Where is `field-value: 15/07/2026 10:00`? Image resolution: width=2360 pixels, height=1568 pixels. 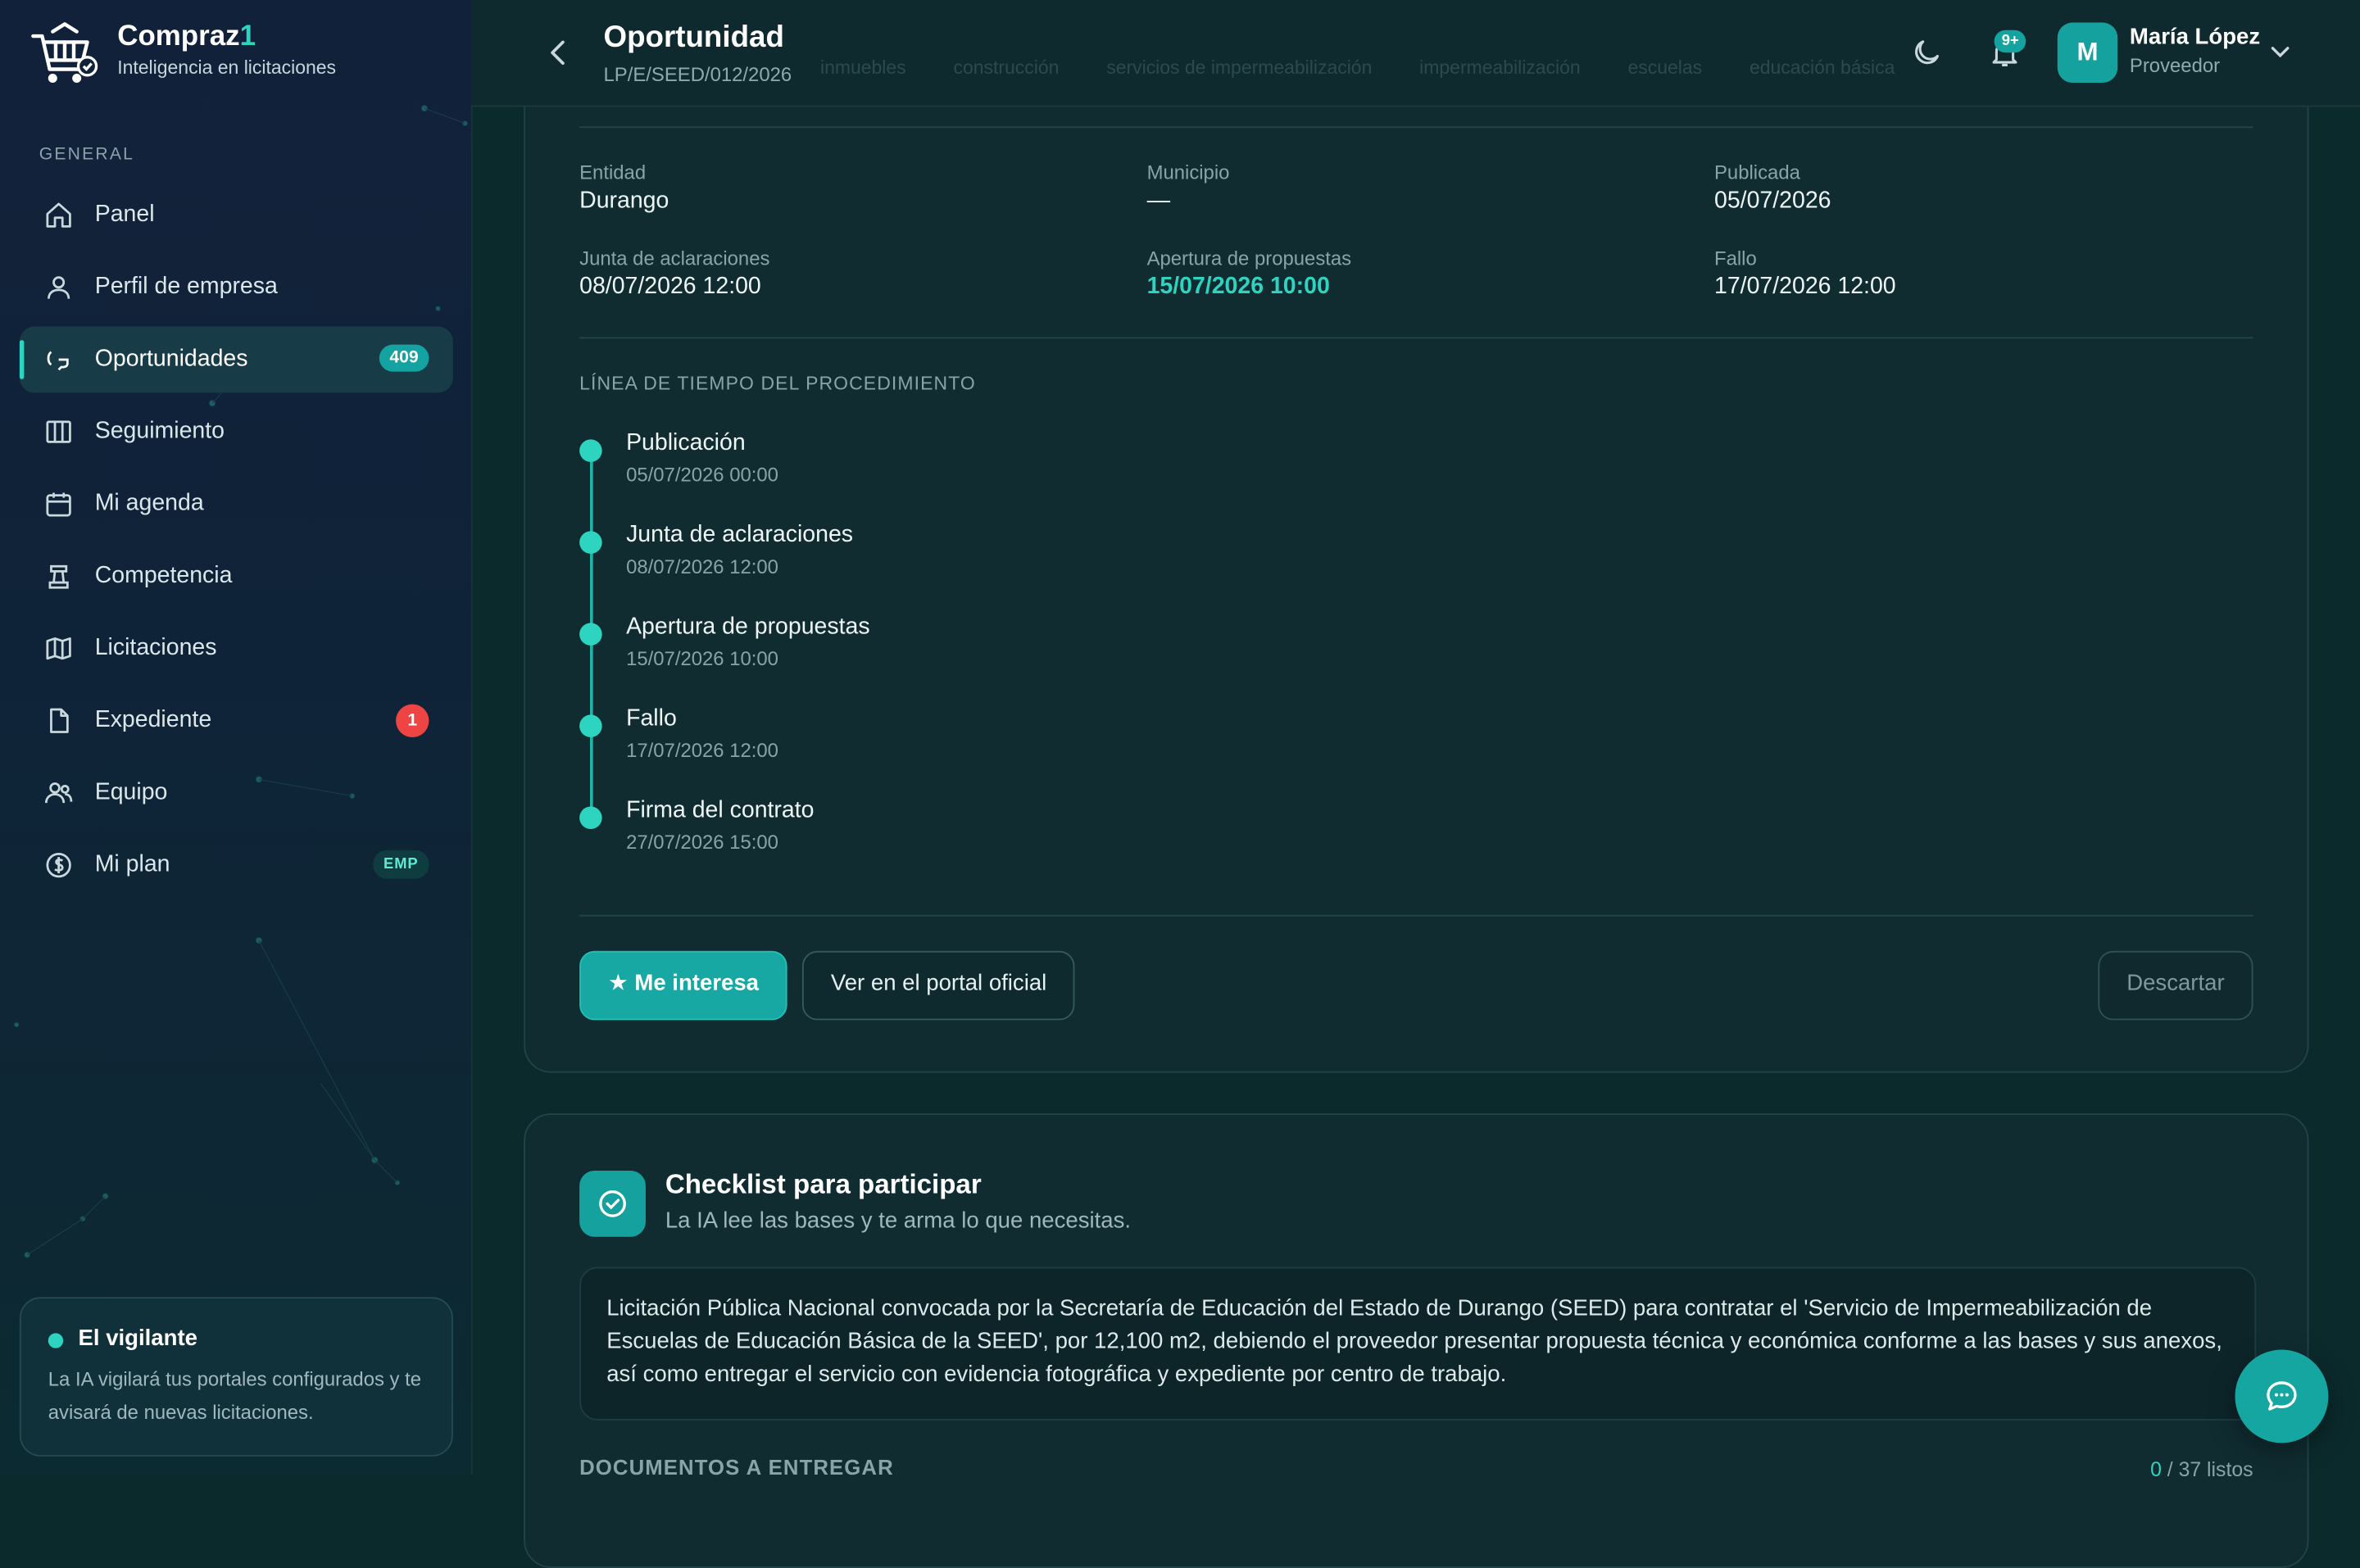
field-value: 15/07/2026 10:00 is located at coordinates (1238, 287).